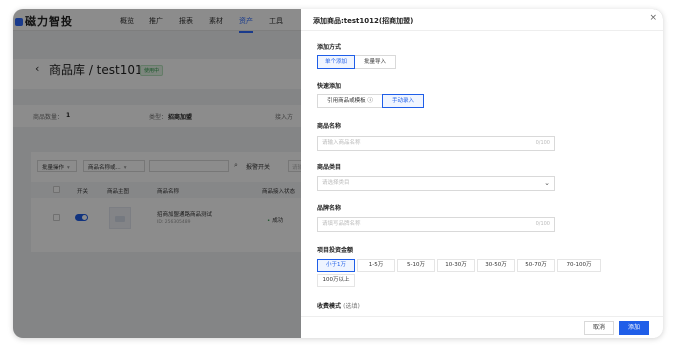 This screenshot has height=348, width=676. I want to click on investment-option-under-10k: 小于1万, so click(336, 265).